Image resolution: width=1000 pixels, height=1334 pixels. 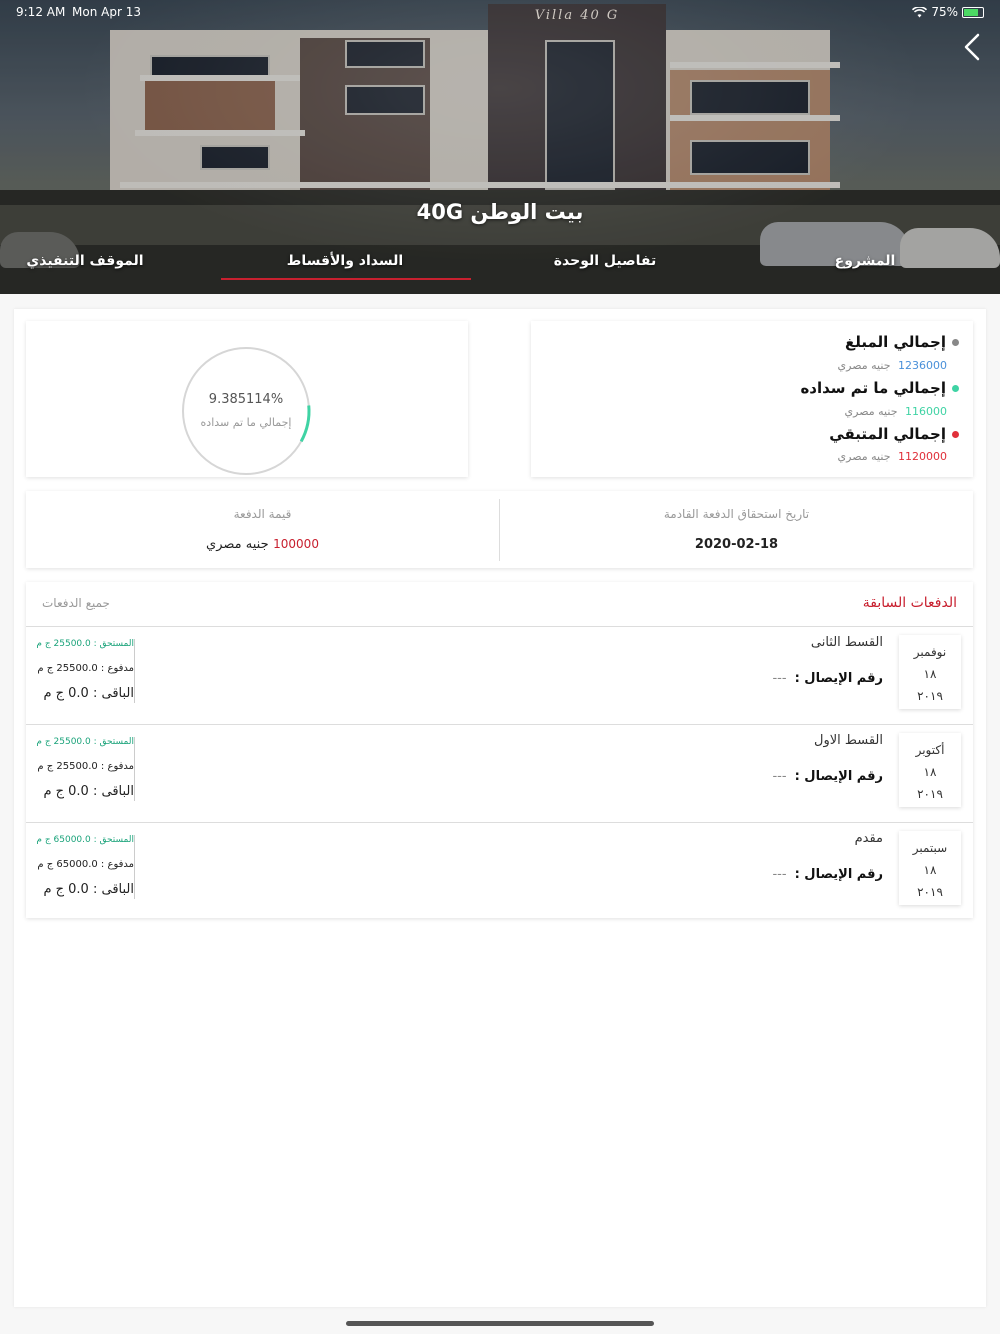 I want to click on paid-amount: 116000 جنيه مصري, so click(x=896, y=411).